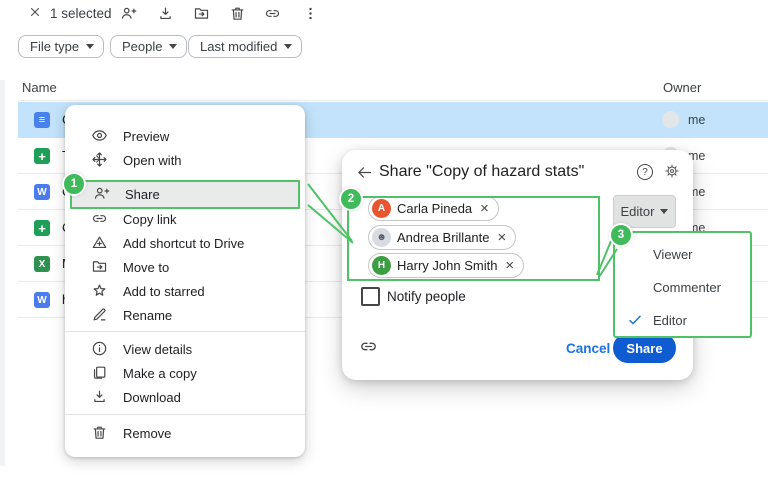 The image size is (768, 486). What do you see at coordinates (164, 291) in the screenshot?
I see `menu-item-label: Add to starred` at bounding box center [164, 291].